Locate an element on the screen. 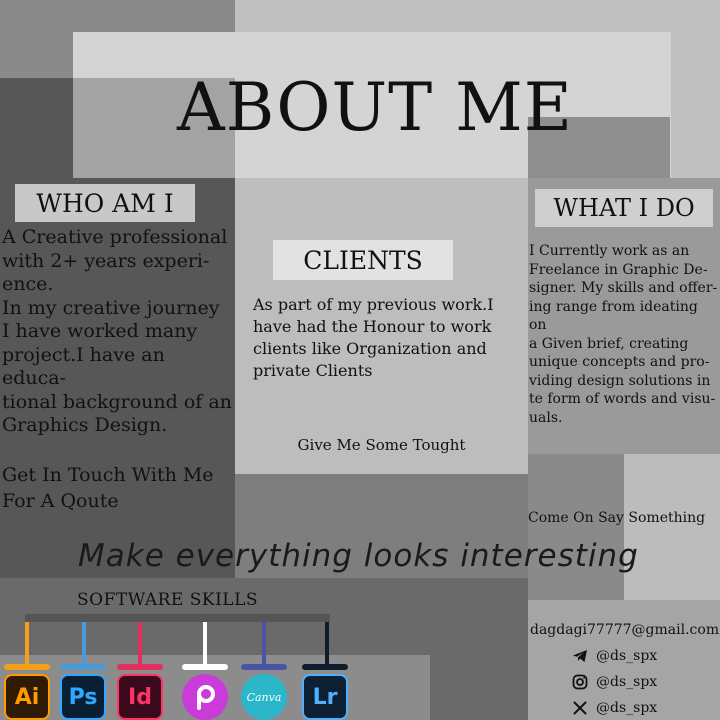  who-line: with 2+ years experi- is located at coordinates (106, 260).